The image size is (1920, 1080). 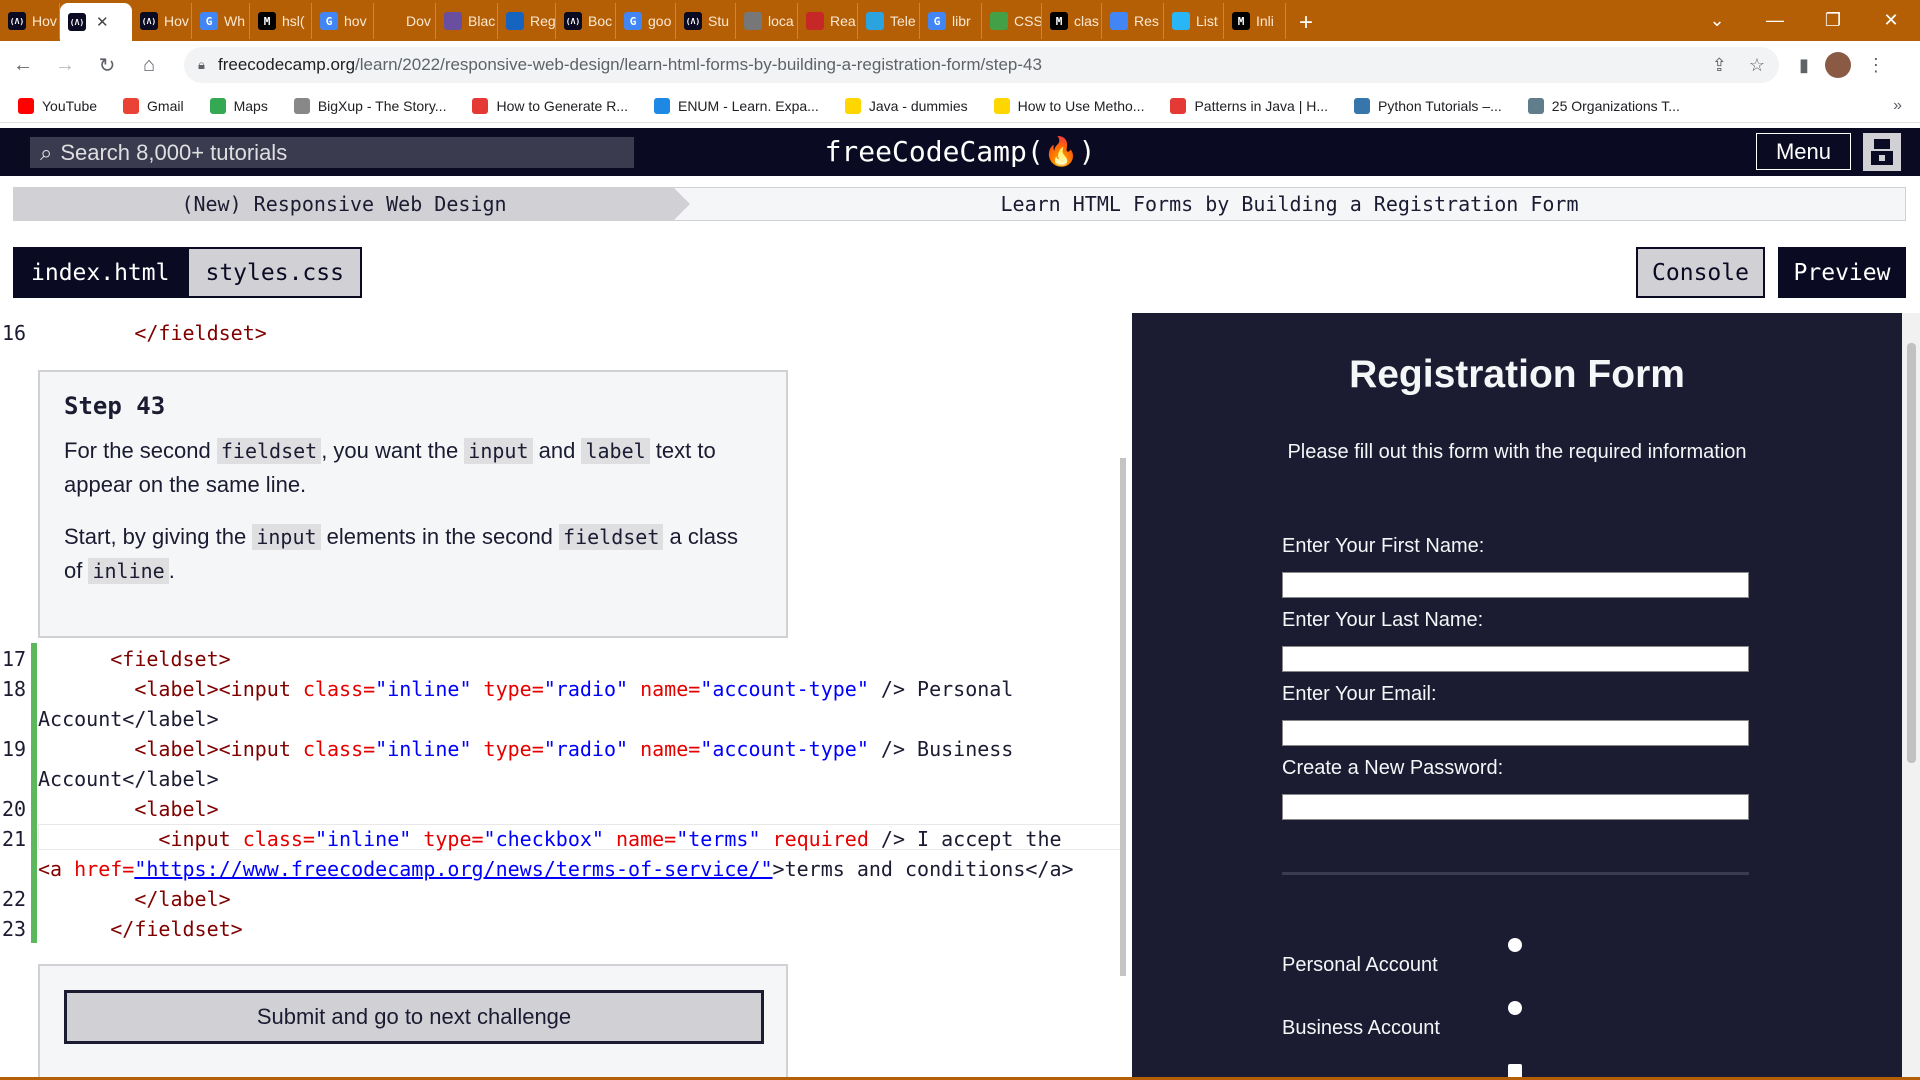 What do you see at coordinates (586, 21) in the screenshot?
I see `browser-tab: (Λ) Boc` at bounding box center [586, 21].